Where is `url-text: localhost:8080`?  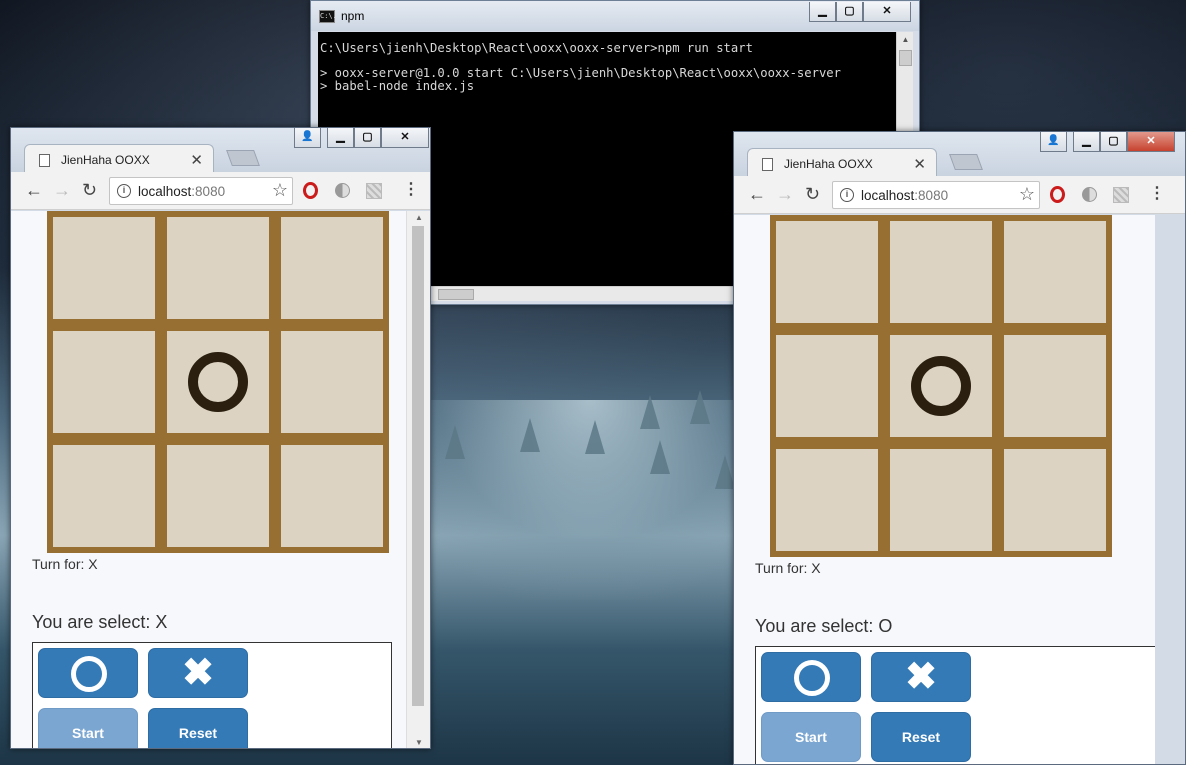 url-text: localhost:8080 is located at coordinates (181, 191).